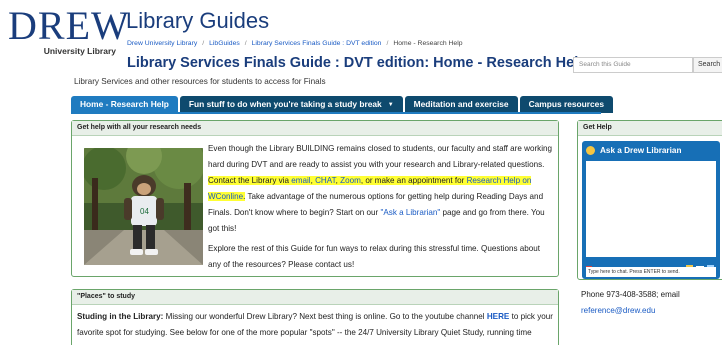 This screenshot has height=345, width=722. Describe the element at coordinates (120, 316) in the screenshot. I see `places-bold-lead: Studing in the Library:` at that location.